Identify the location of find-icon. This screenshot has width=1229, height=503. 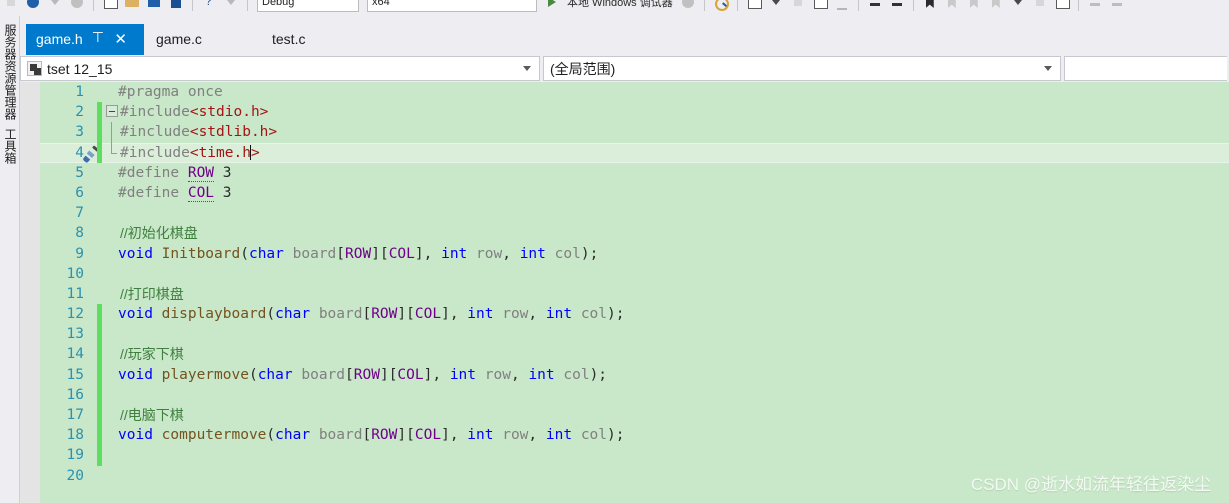
(721, 5).